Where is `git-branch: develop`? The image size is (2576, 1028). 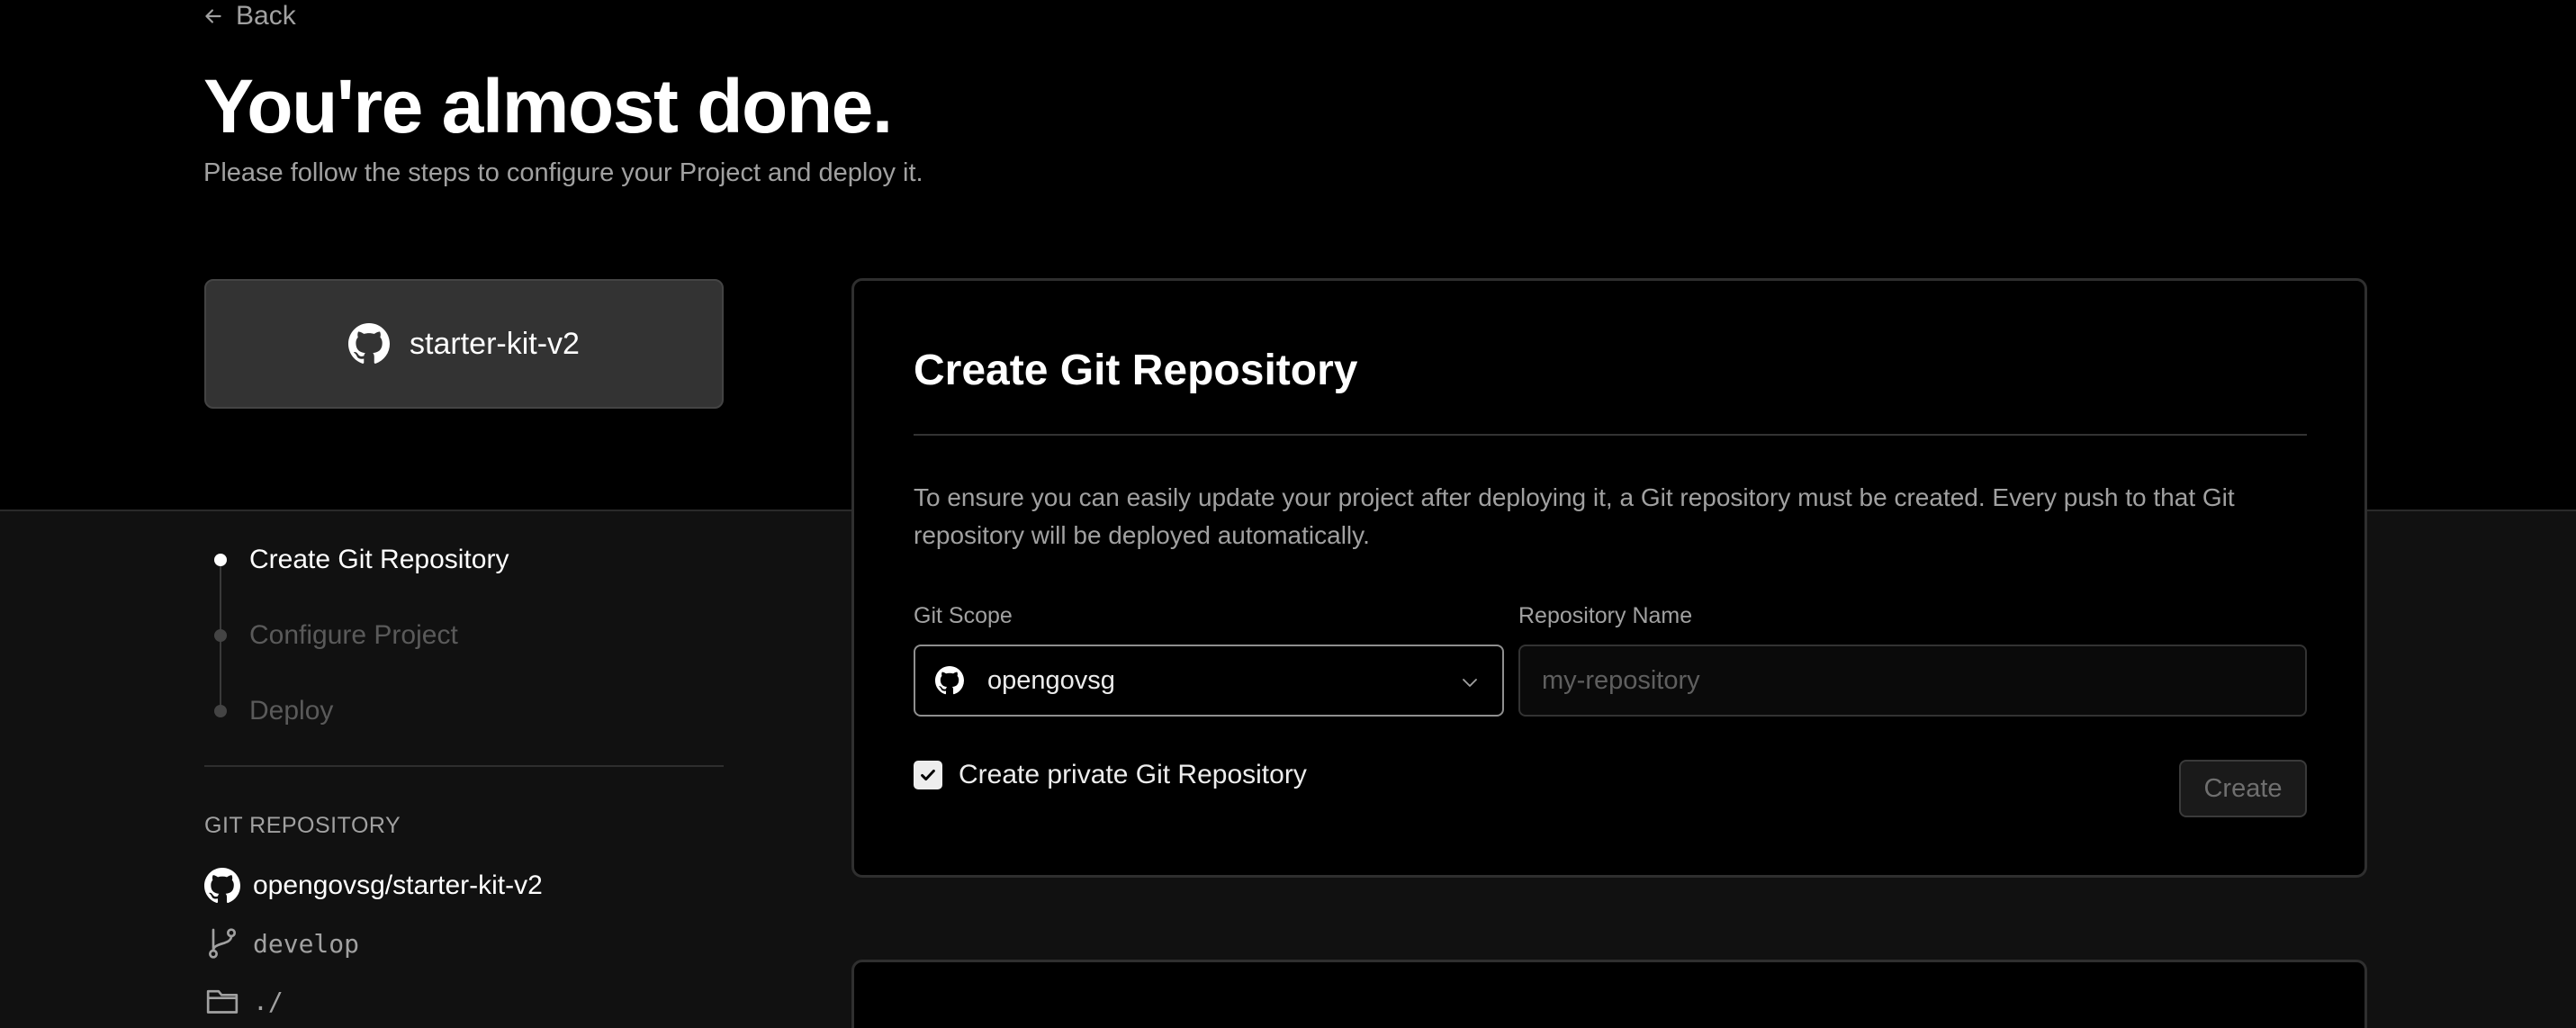 git-branch: develop is located at coordinates (281, 943).